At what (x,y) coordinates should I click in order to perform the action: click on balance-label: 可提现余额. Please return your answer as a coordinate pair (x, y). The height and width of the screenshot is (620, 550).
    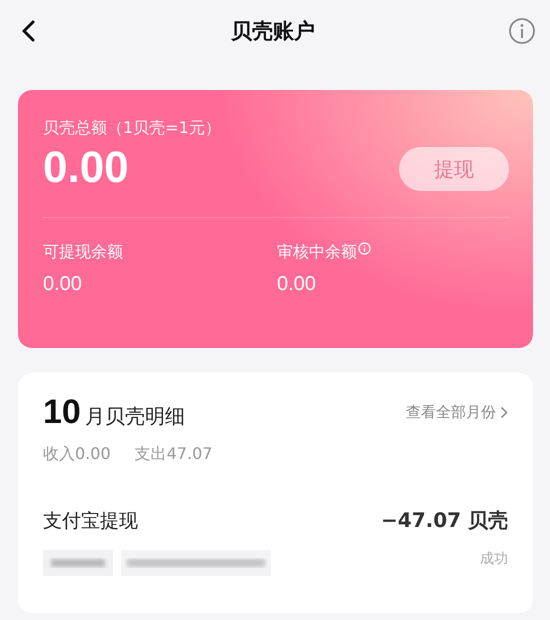
    Looking at the image, I should click on (83, 252).